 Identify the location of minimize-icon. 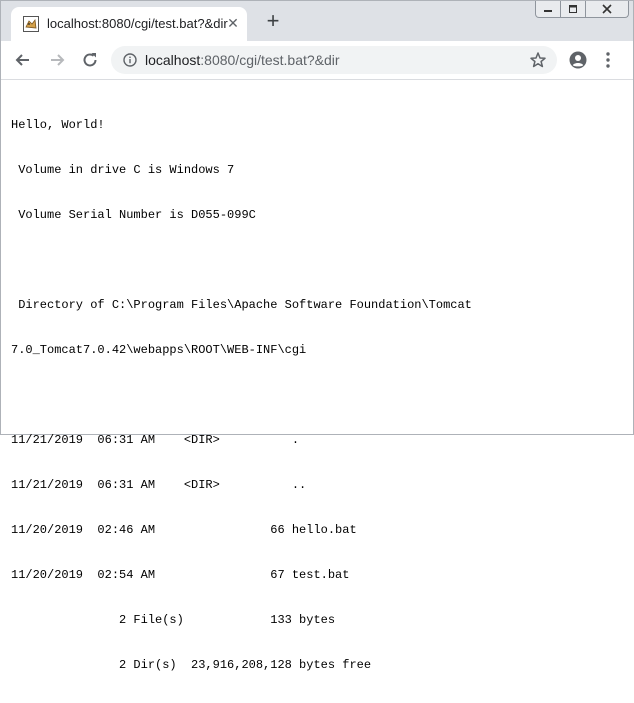
(548, 11).